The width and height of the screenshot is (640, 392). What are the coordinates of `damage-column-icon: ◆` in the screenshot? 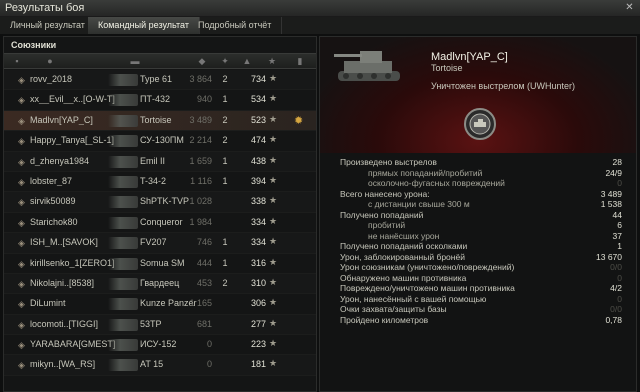 It's located at (202, 61).